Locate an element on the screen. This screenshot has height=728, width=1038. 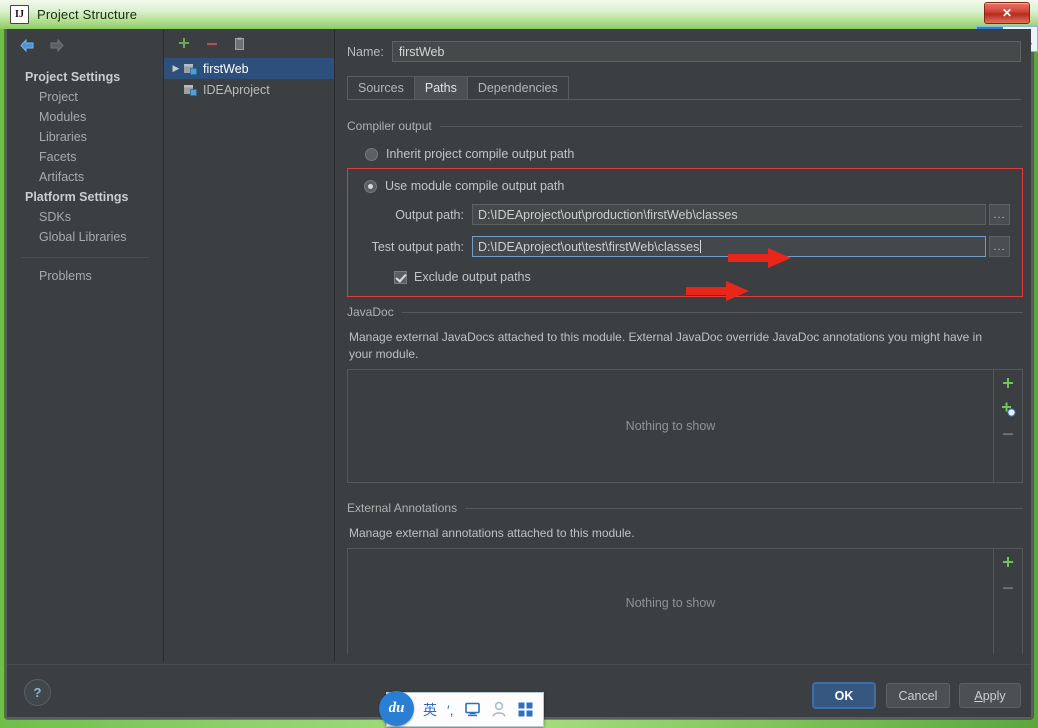
app-icon-text: IJ is located at coordinates (19, 14).